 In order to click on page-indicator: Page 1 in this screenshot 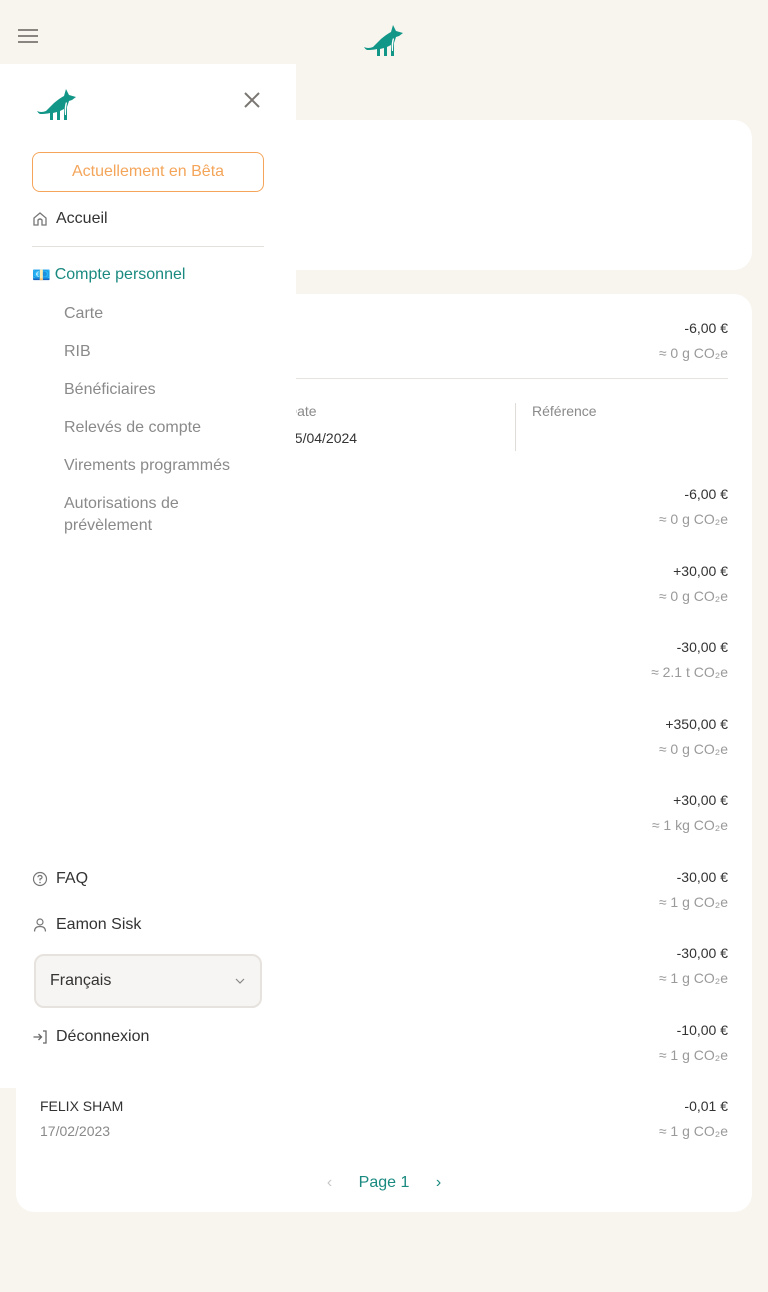, I will do `click(384, 1182)`.